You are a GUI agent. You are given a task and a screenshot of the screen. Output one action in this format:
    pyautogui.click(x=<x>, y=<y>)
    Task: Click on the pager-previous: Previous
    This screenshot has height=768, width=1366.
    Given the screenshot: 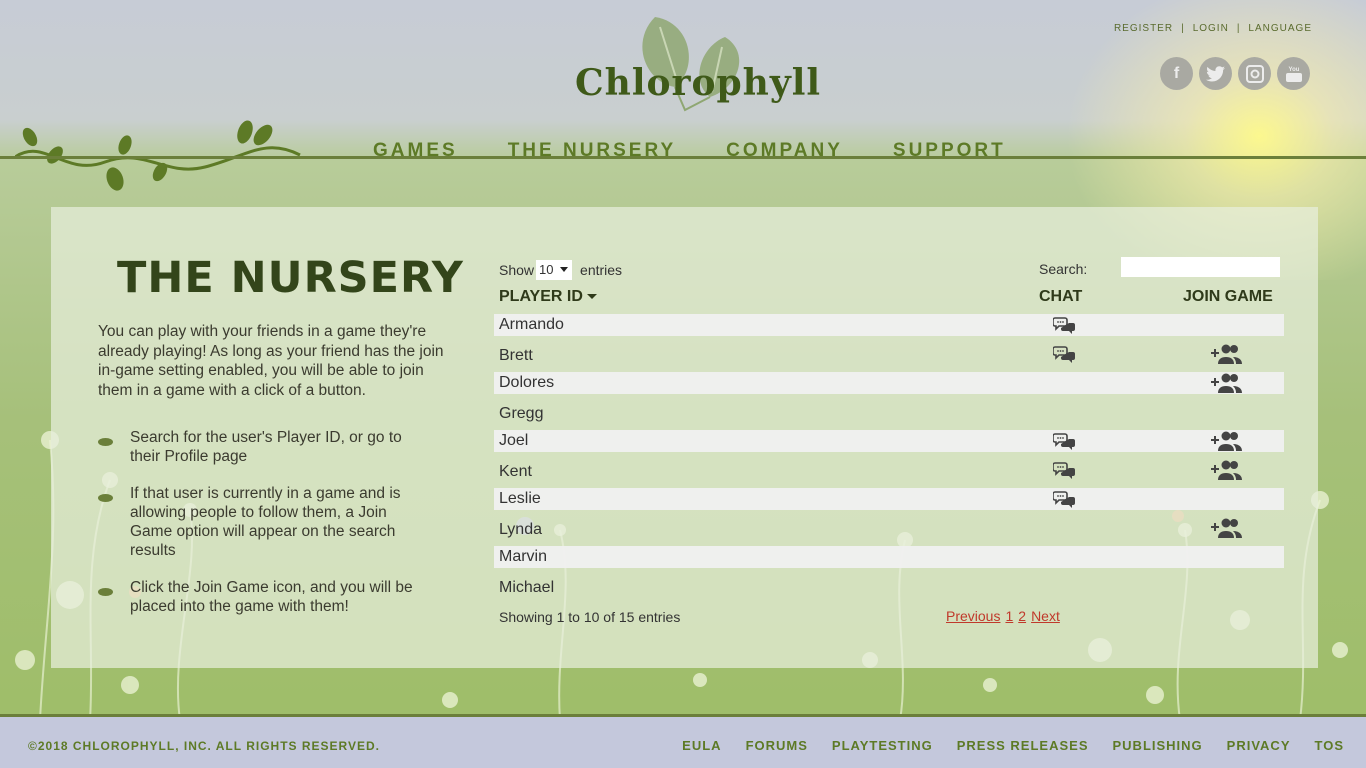 What is the action you would take?
    pyautogui.click(x=973, y=616)
    